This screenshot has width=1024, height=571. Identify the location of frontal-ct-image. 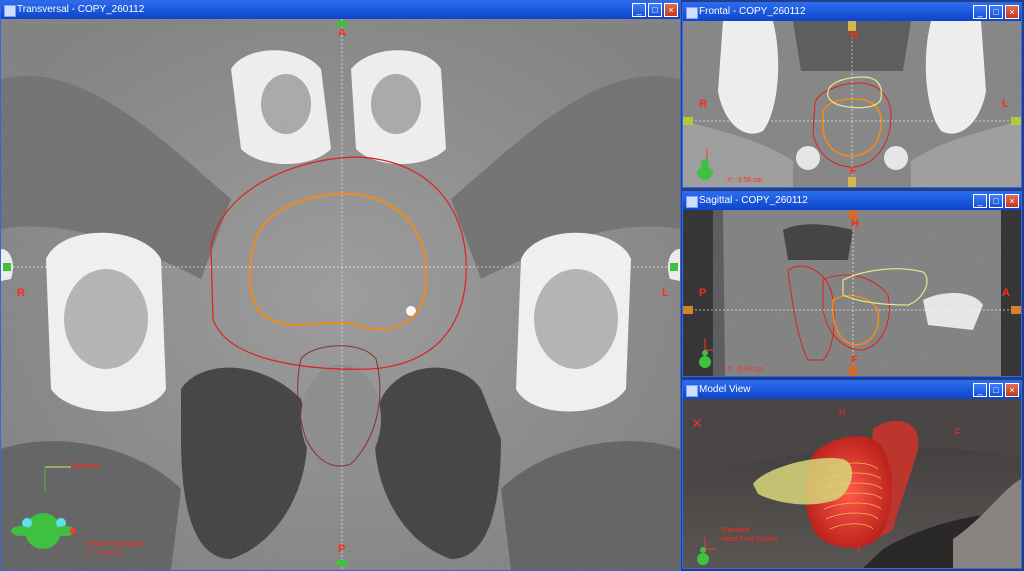
(852, 104).